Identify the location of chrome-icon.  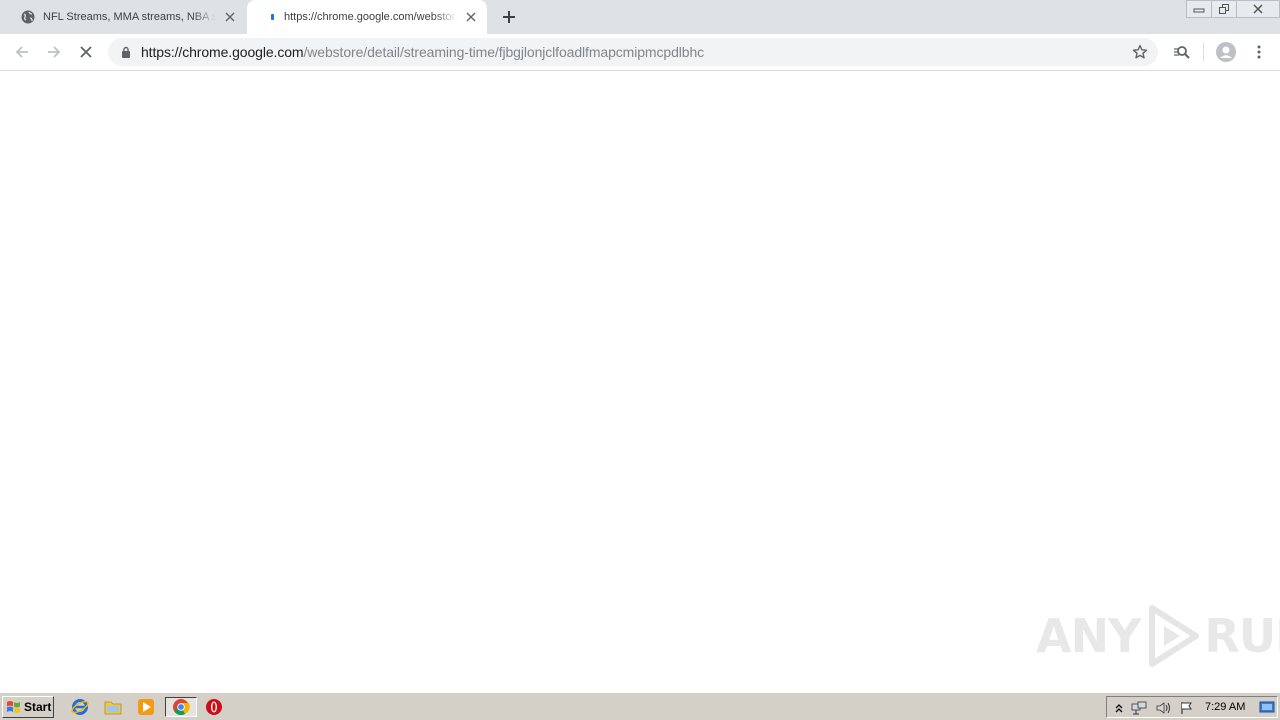
(181, 707).